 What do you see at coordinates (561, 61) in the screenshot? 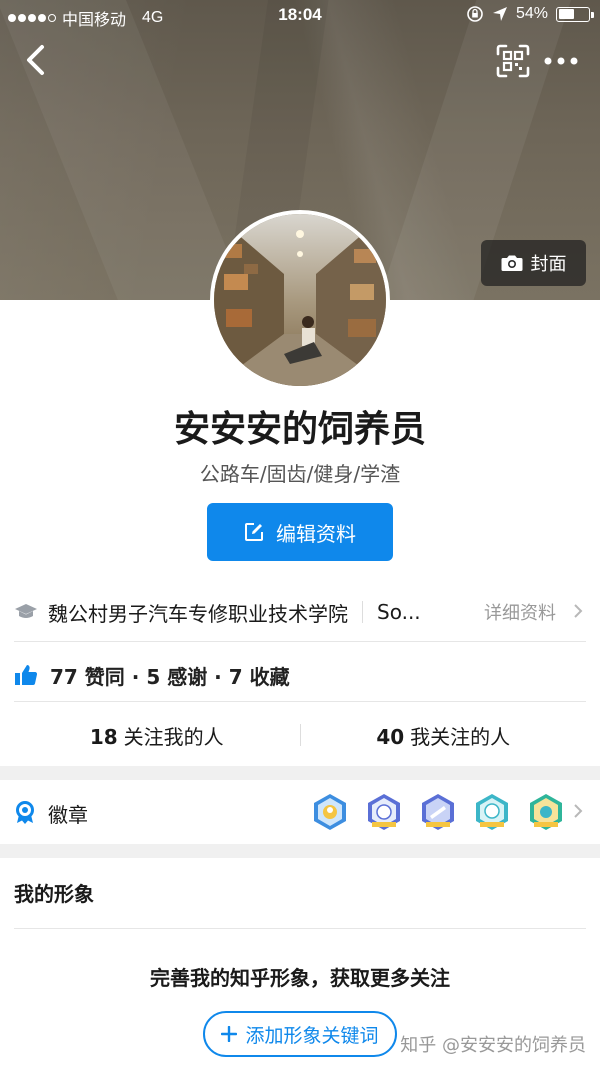
I see `more-icon` at bounding box center [561, 61].